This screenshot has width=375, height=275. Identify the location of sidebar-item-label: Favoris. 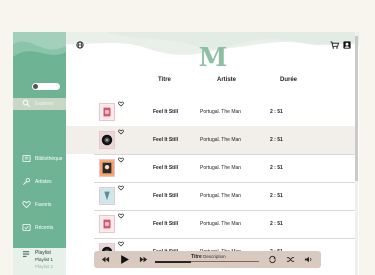
(43, 205).